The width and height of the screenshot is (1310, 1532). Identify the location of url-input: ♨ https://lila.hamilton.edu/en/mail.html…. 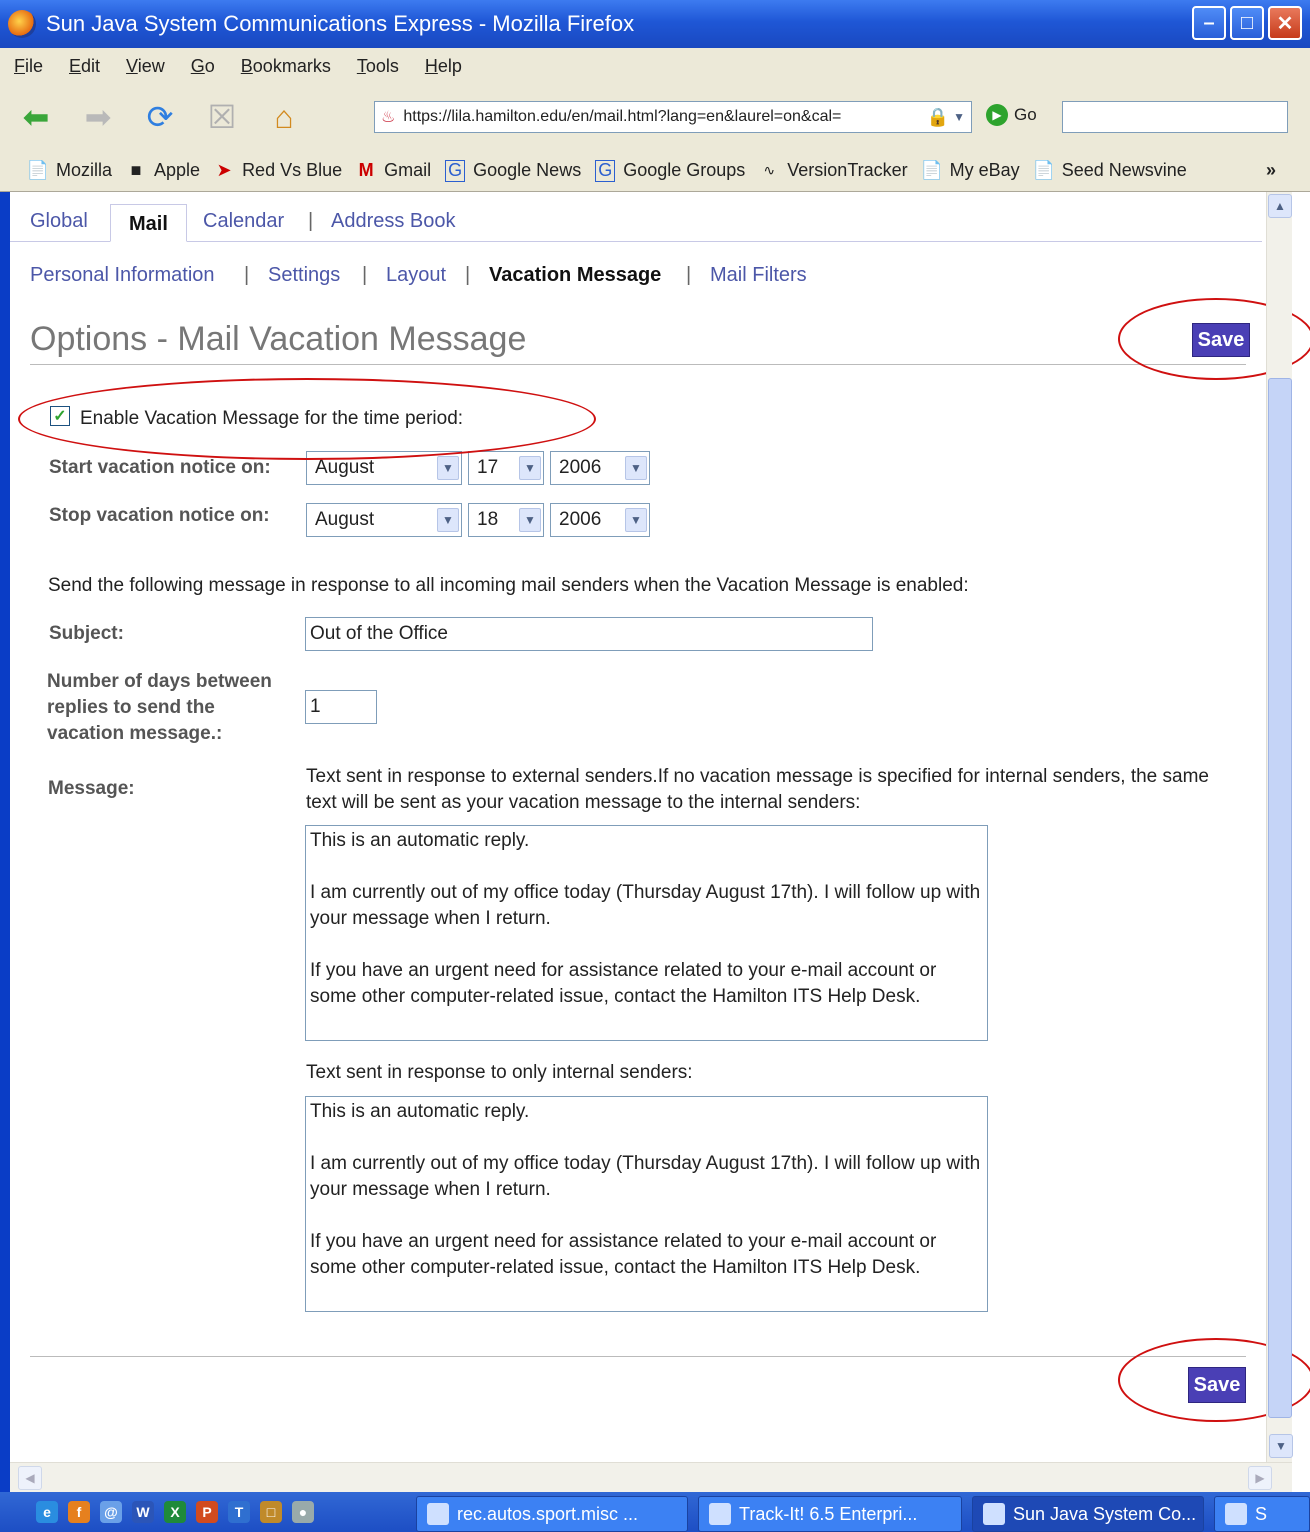
(673, 117).